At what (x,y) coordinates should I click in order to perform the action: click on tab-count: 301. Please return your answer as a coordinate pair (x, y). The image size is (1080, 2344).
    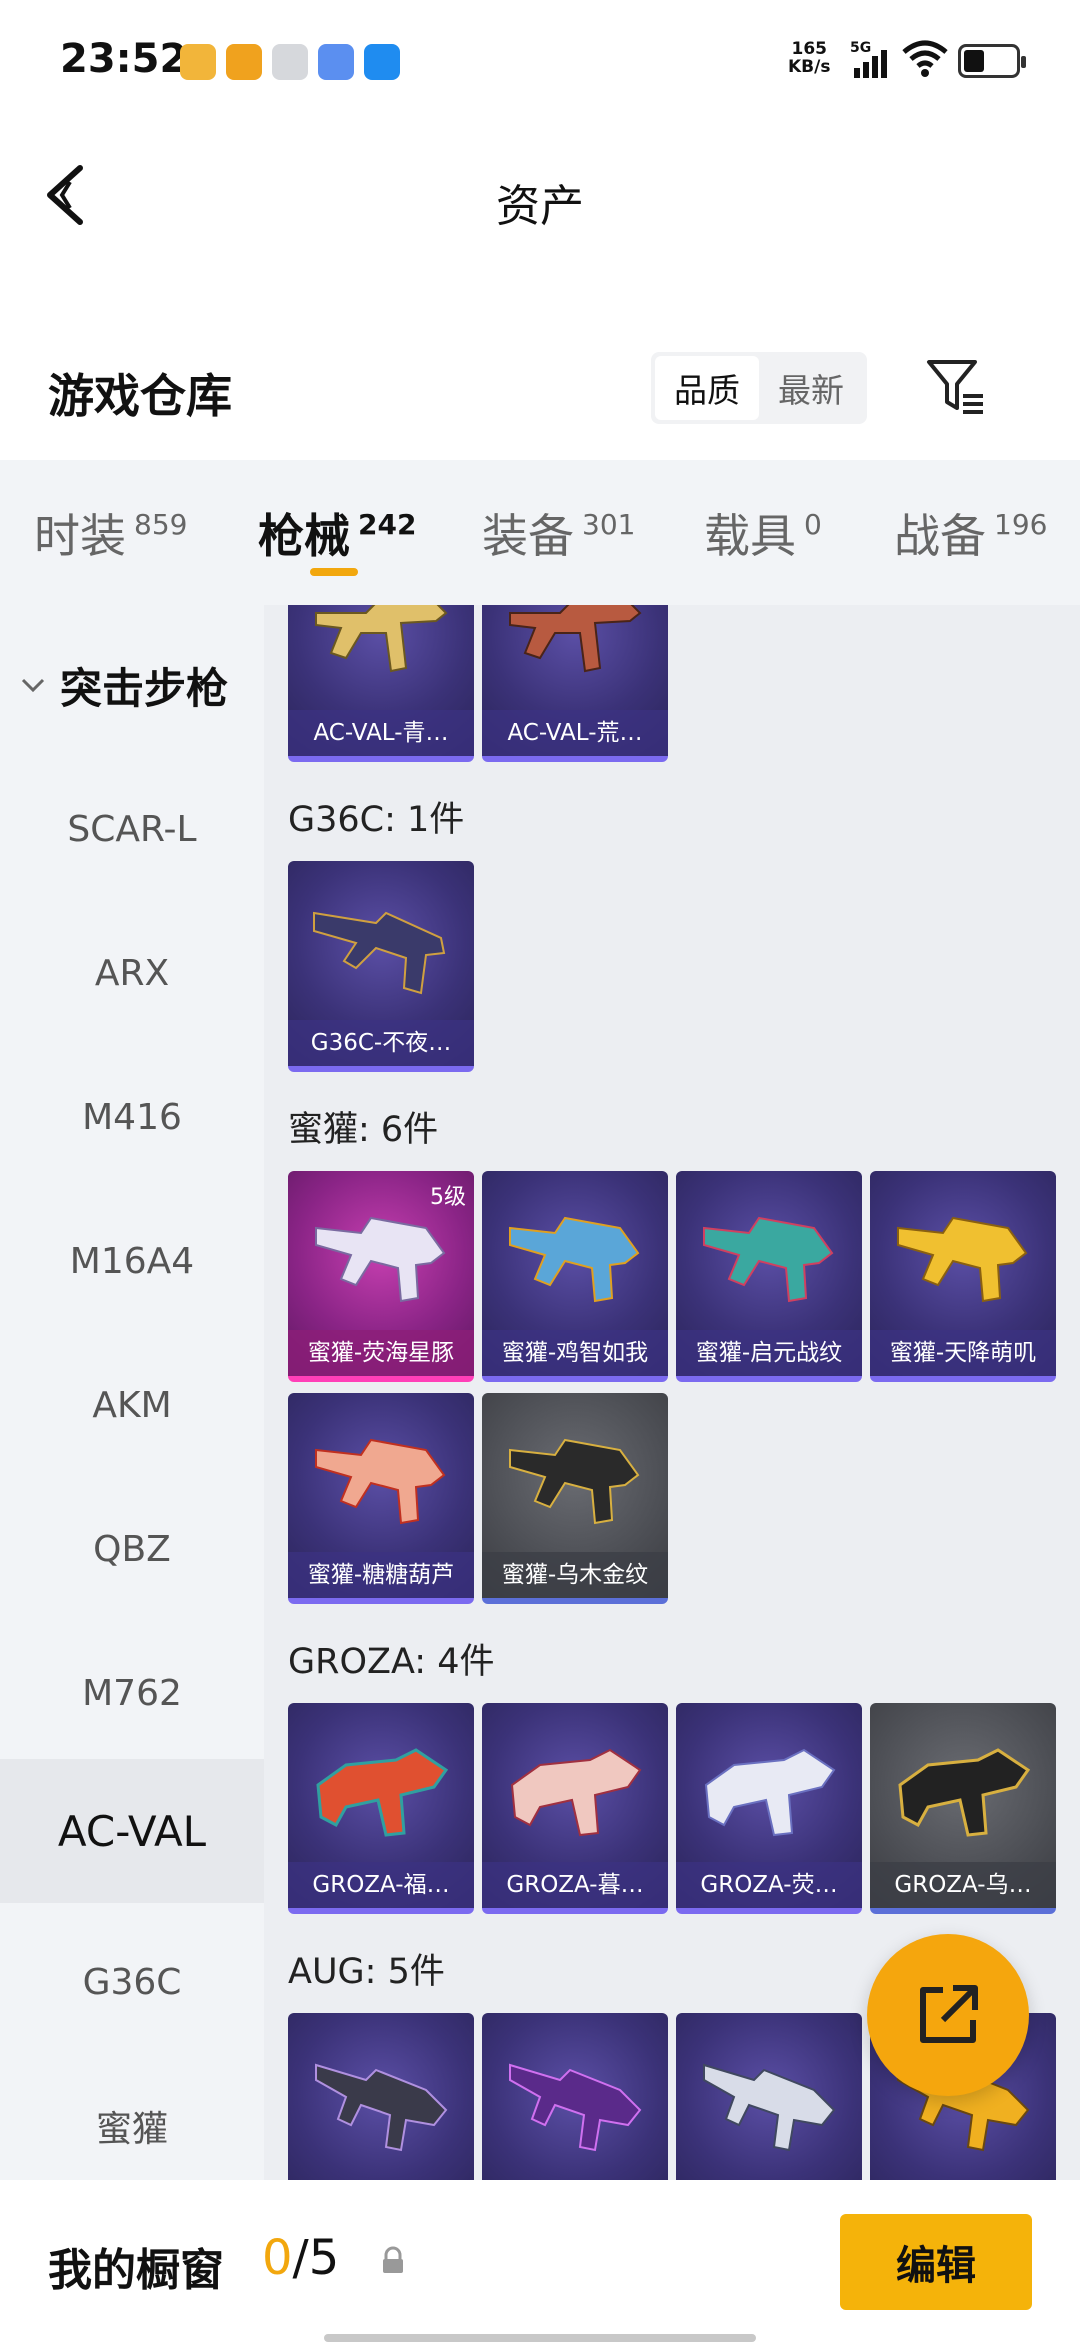
    Looking at the image, I should click on (609, 524).